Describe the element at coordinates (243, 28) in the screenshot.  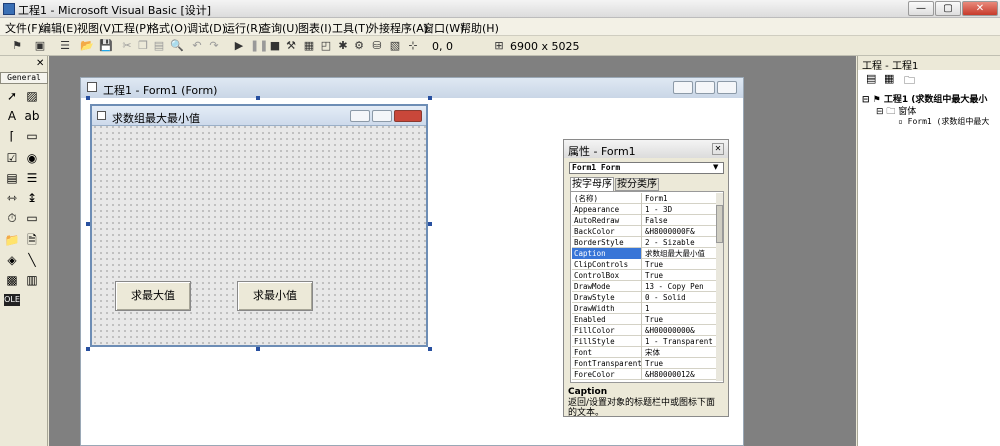
I see `menu-run: 运行(R)` at that location.